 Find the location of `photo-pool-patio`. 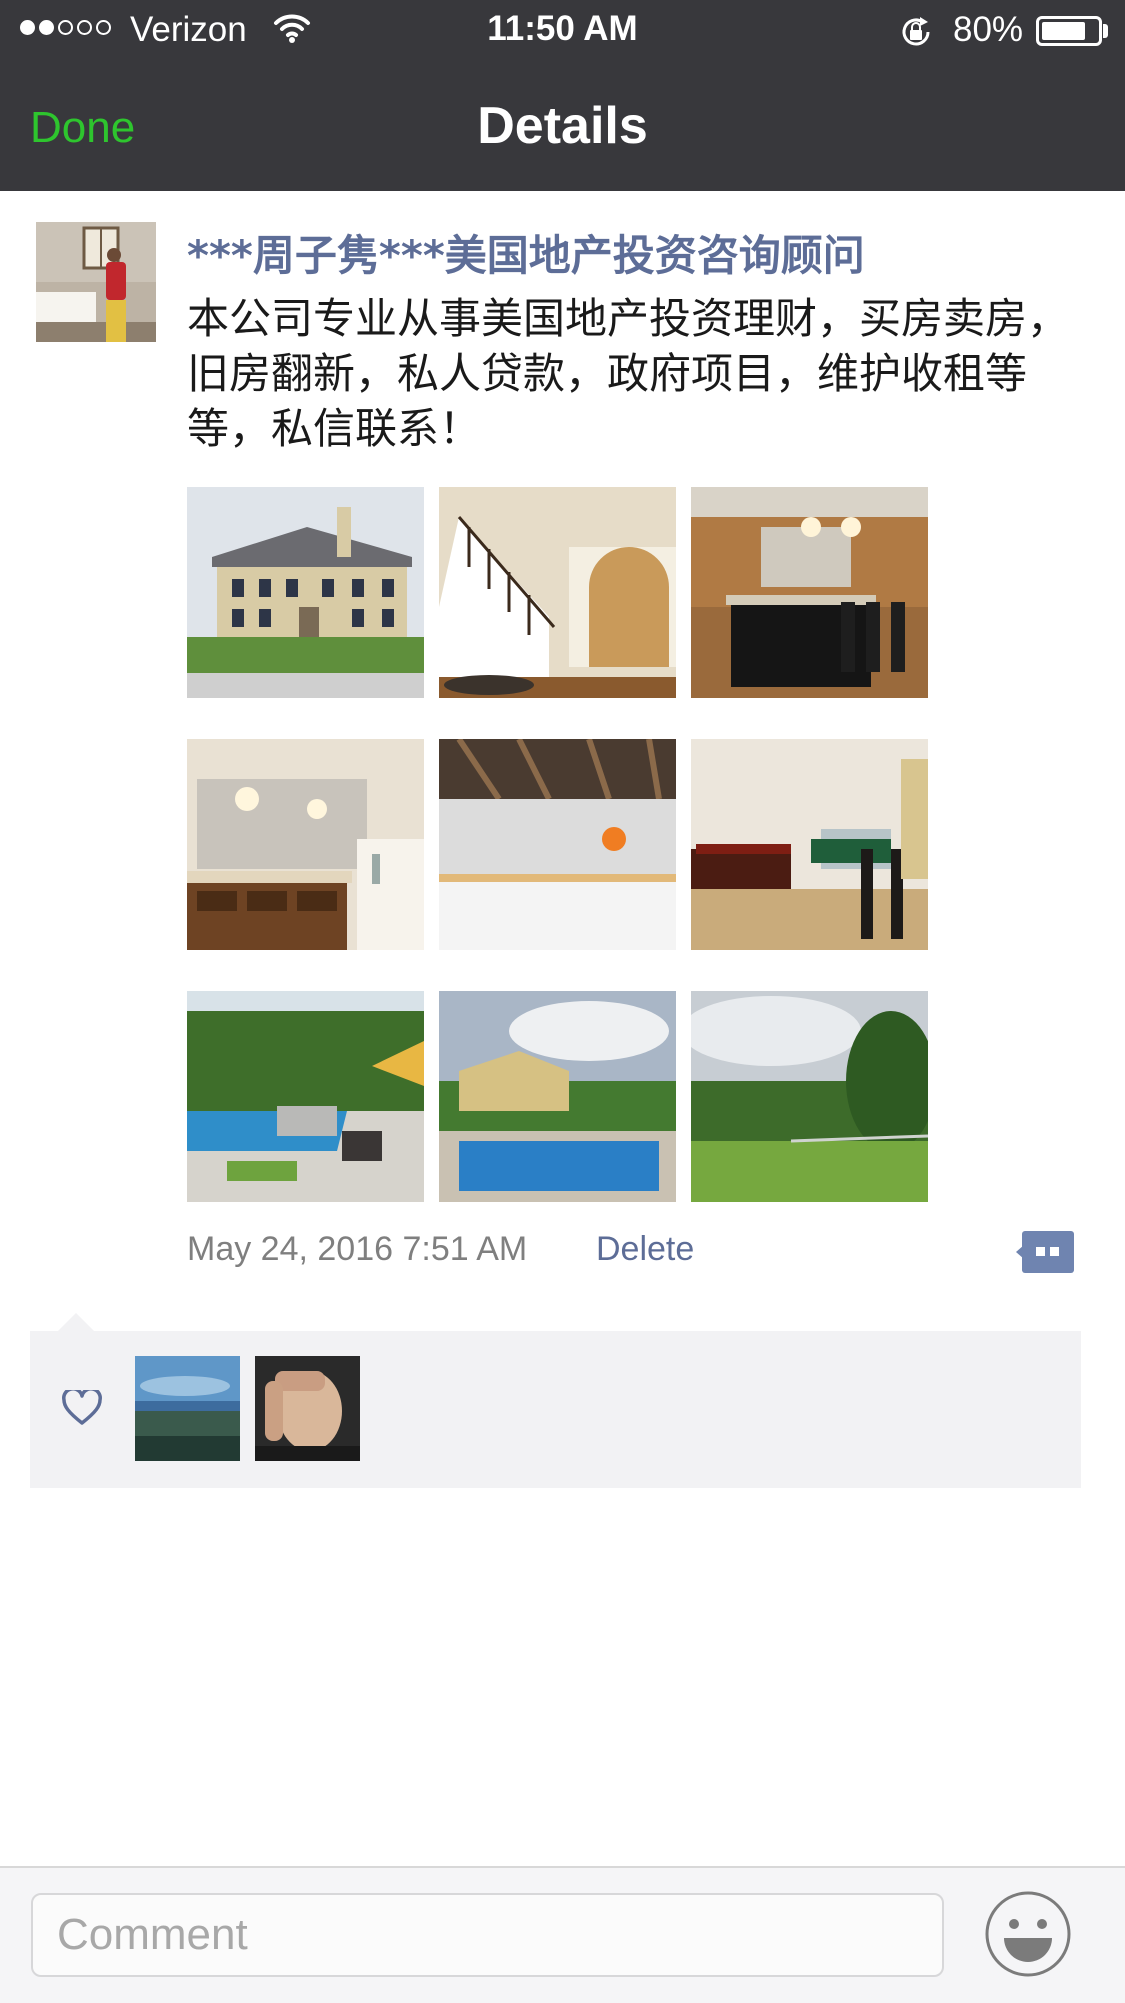

photo-pool-patio is located at coordinates (305, 1096).